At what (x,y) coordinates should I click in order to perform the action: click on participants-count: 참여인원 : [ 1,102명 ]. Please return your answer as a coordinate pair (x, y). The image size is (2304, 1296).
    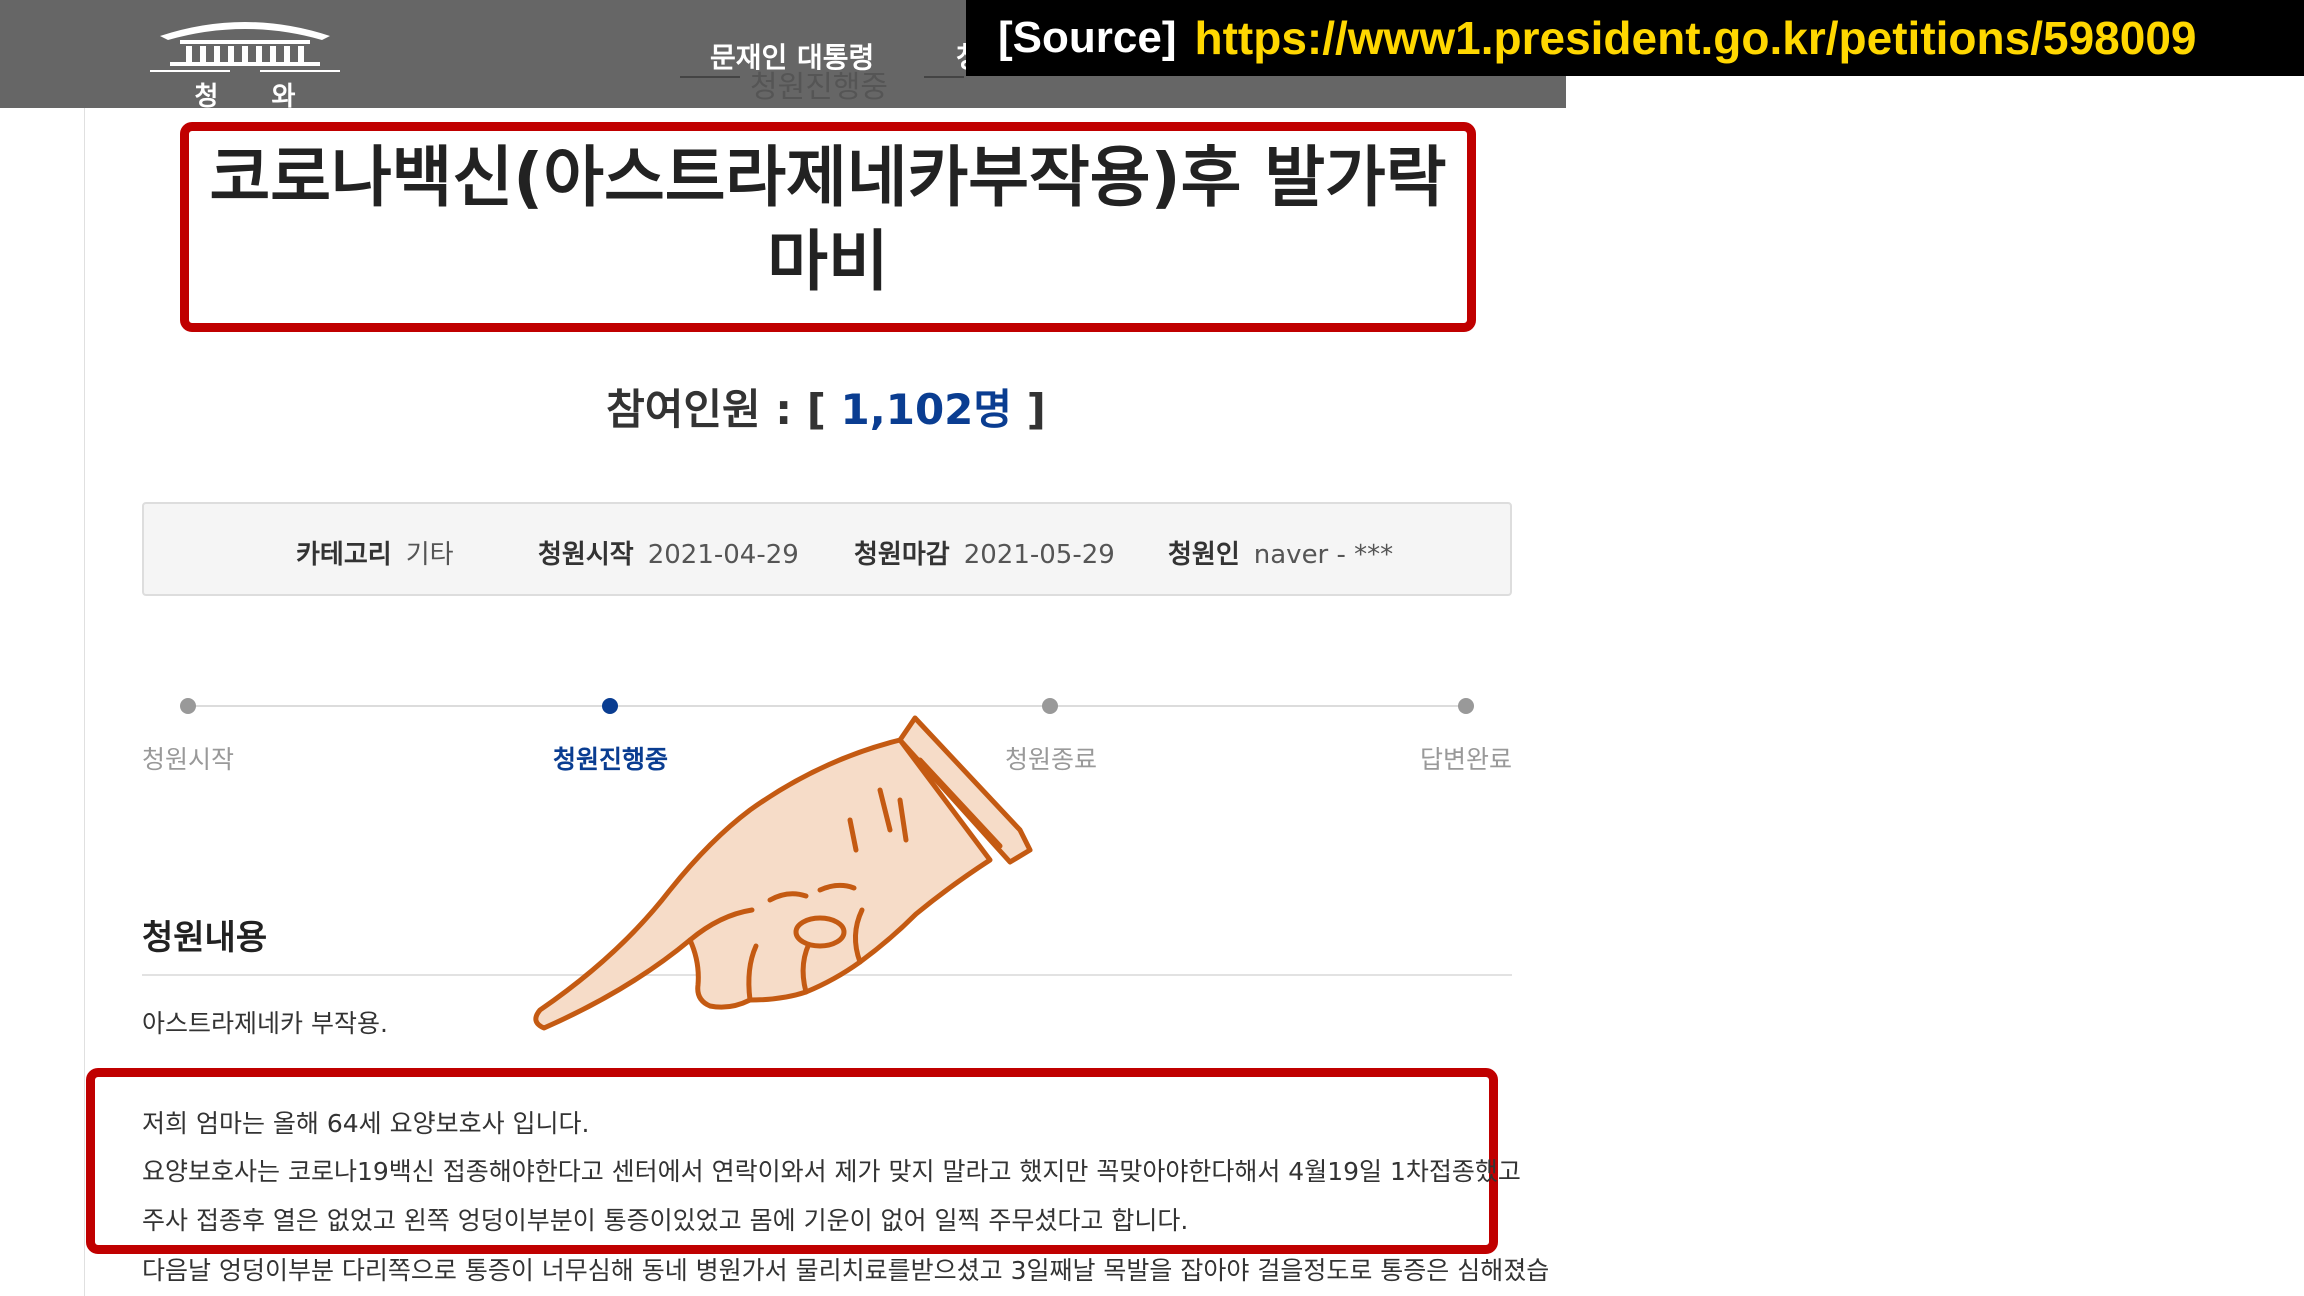
    Looking at the image, I should click on (826, 406).